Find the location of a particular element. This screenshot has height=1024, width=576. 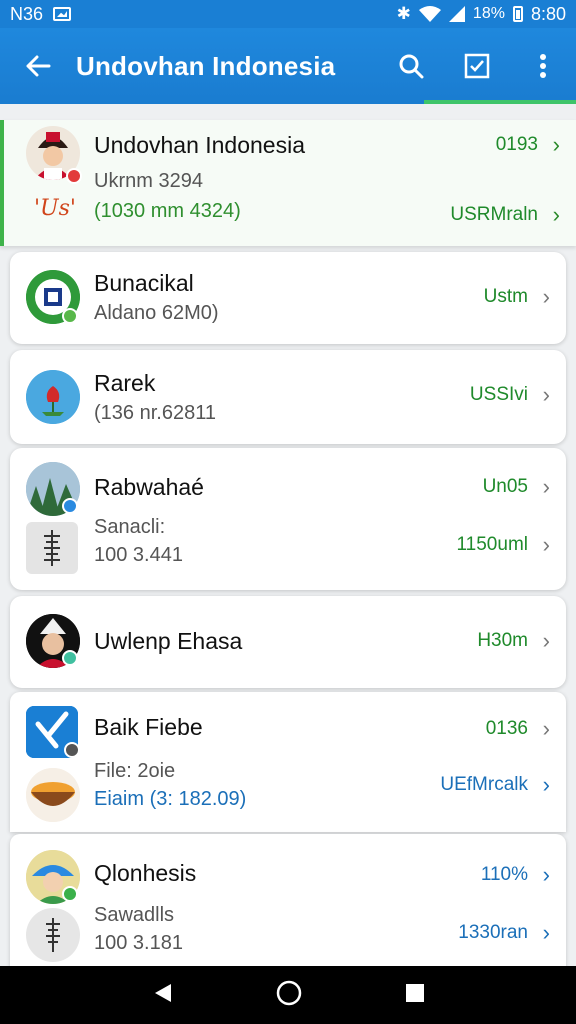

item-subtitle: Aldano 62M0) is located at coordinates (156, 313).